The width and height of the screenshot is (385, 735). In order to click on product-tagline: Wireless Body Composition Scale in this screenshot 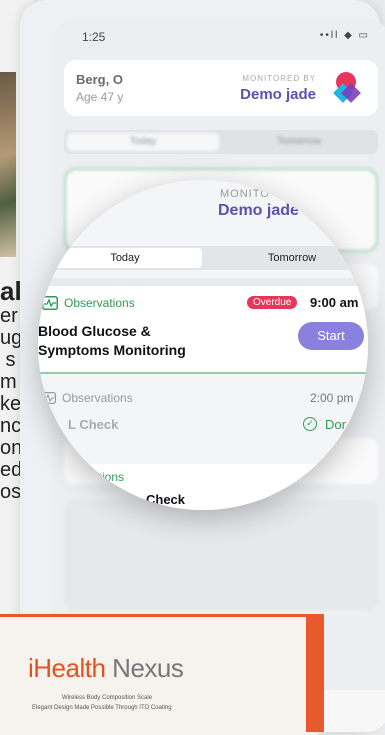, I will do `click(107, 698)`.